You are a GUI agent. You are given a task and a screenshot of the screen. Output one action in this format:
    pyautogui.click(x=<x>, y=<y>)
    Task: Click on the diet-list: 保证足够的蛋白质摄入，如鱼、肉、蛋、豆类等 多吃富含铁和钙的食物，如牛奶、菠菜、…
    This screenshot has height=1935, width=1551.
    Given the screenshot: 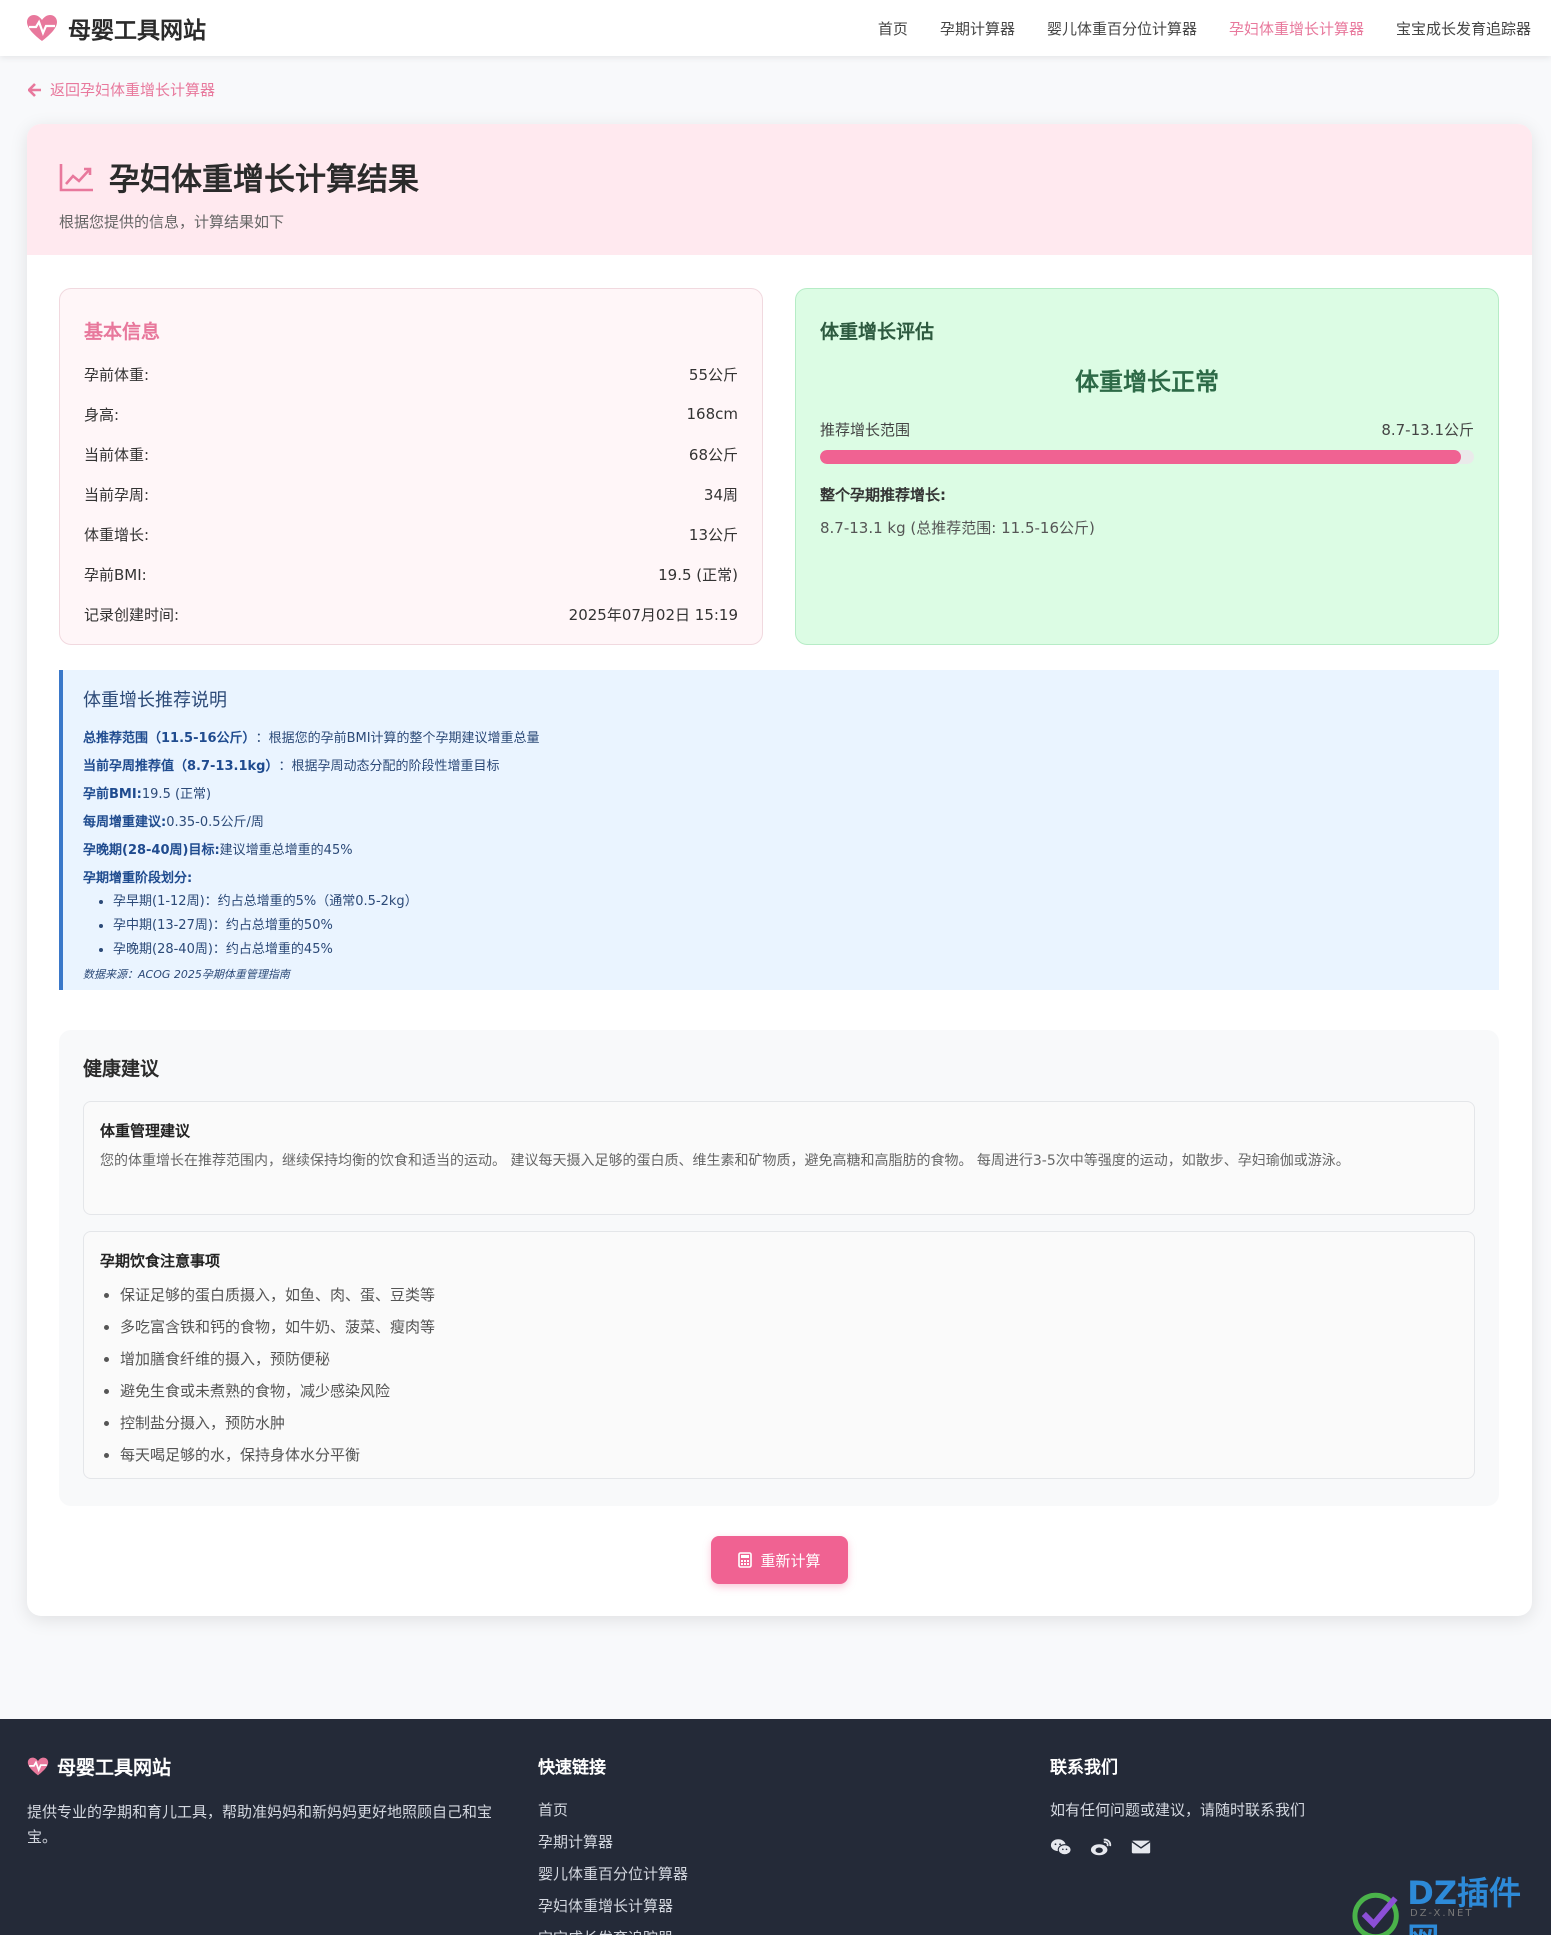 What is the action you would take?
    pyautogui.click(x=779, y=1375)
    